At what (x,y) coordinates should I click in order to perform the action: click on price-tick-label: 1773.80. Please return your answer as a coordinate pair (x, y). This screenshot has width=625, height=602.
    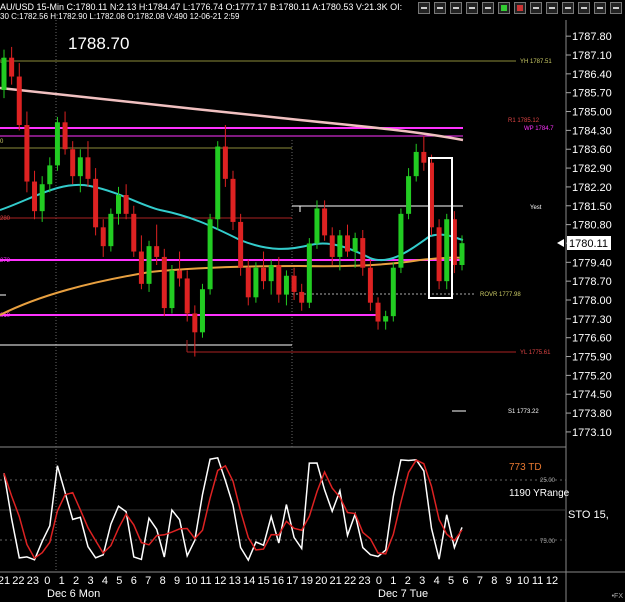
    Looking at the image, I should click on (592, 414).